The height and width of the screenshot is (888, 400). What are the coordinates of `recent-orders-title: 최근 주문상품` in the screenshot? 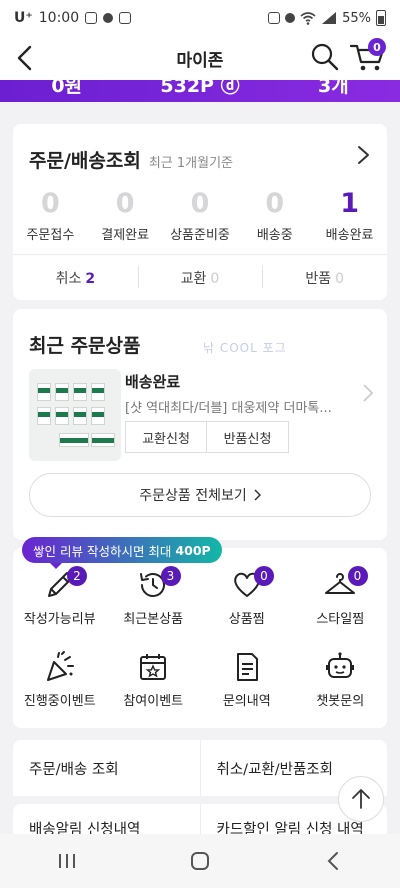 It's located at (85, 346).